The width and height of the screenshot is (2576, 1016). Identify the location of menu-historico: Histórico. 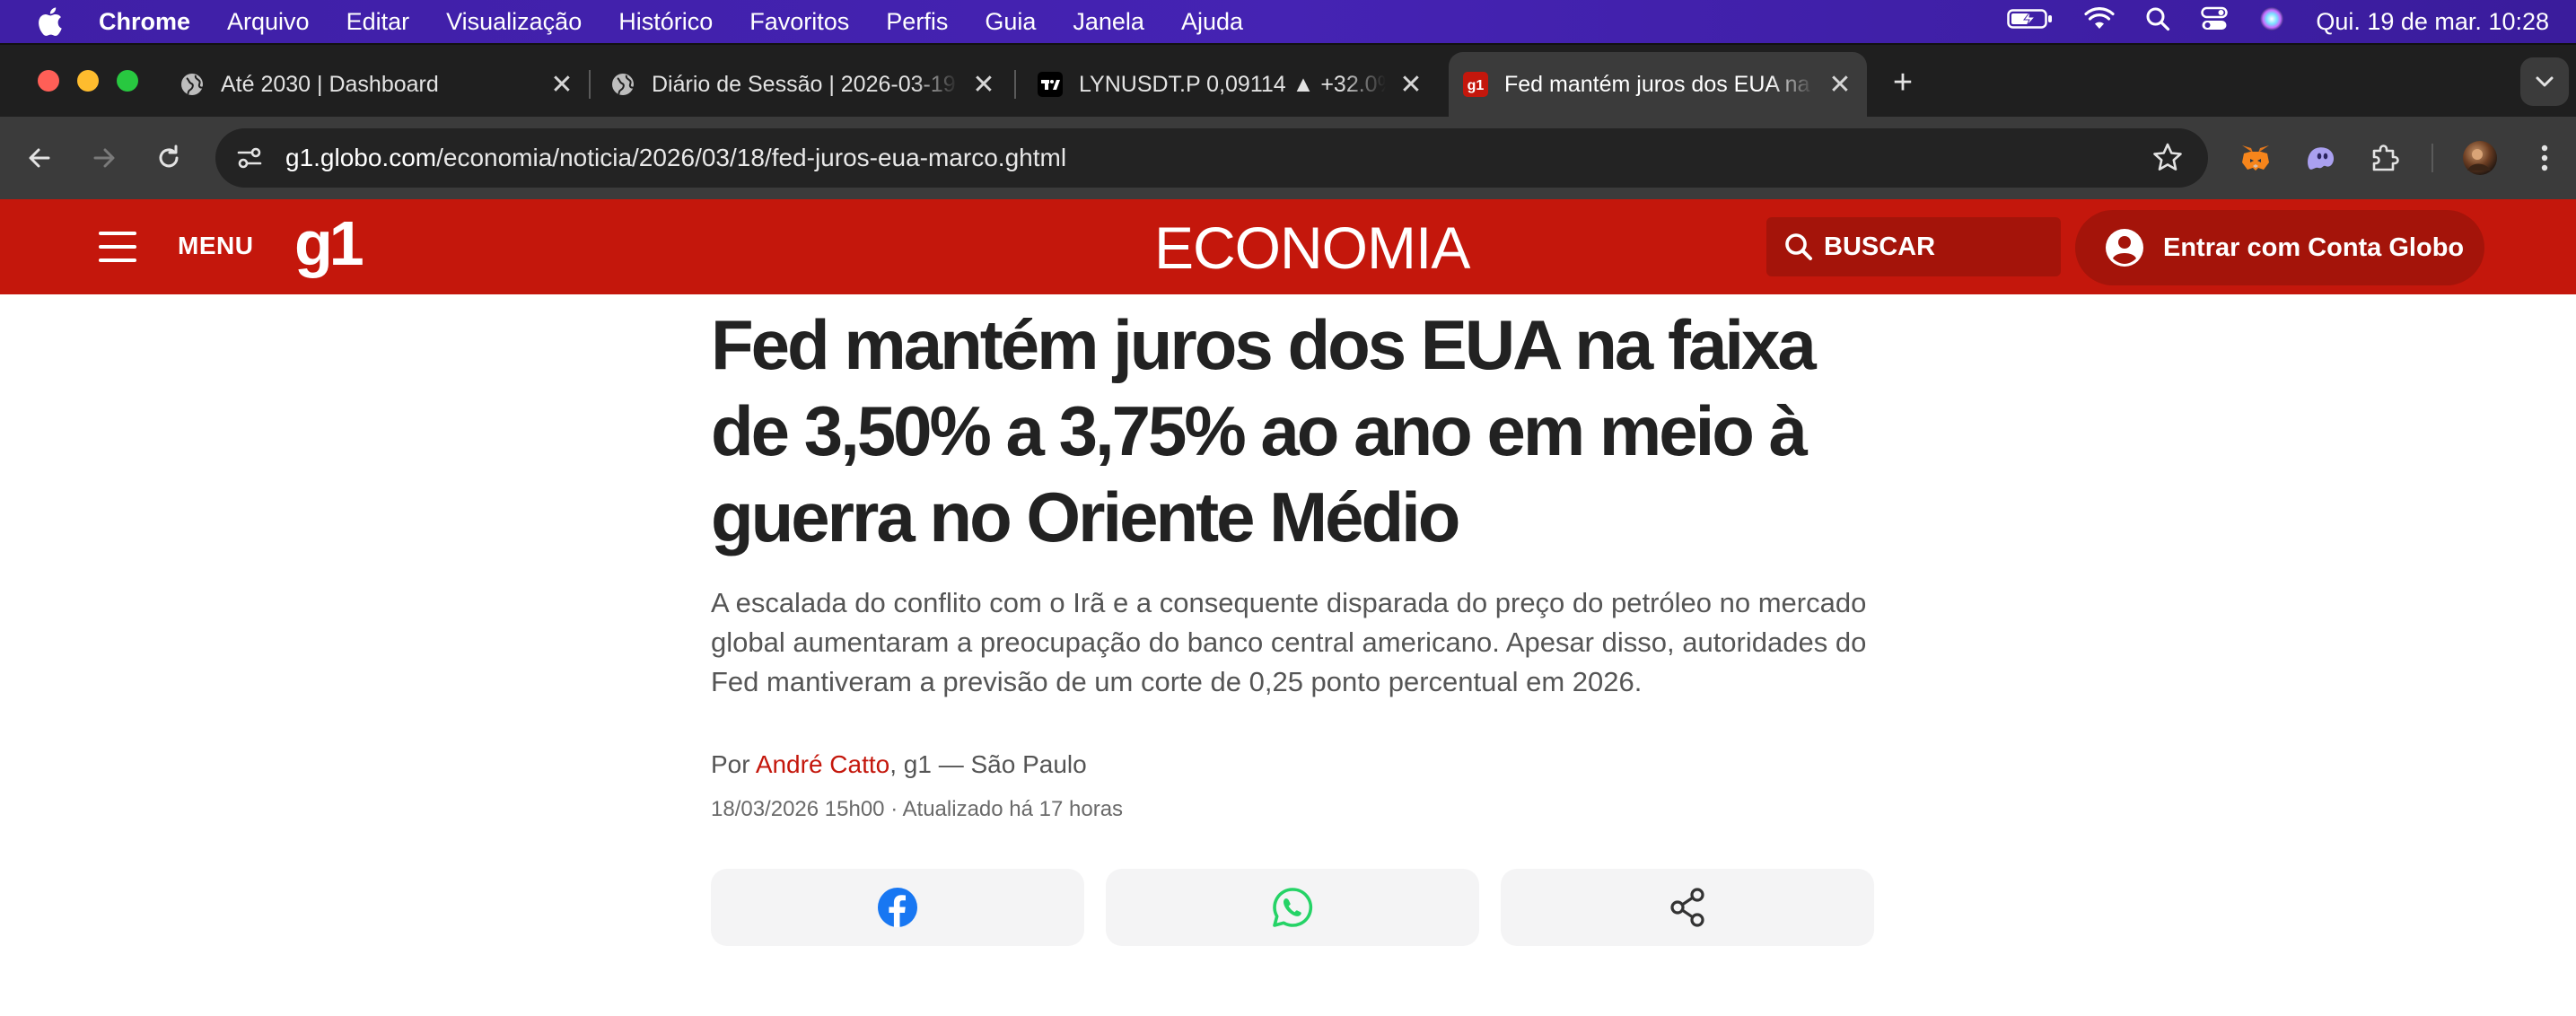
(665, 22).